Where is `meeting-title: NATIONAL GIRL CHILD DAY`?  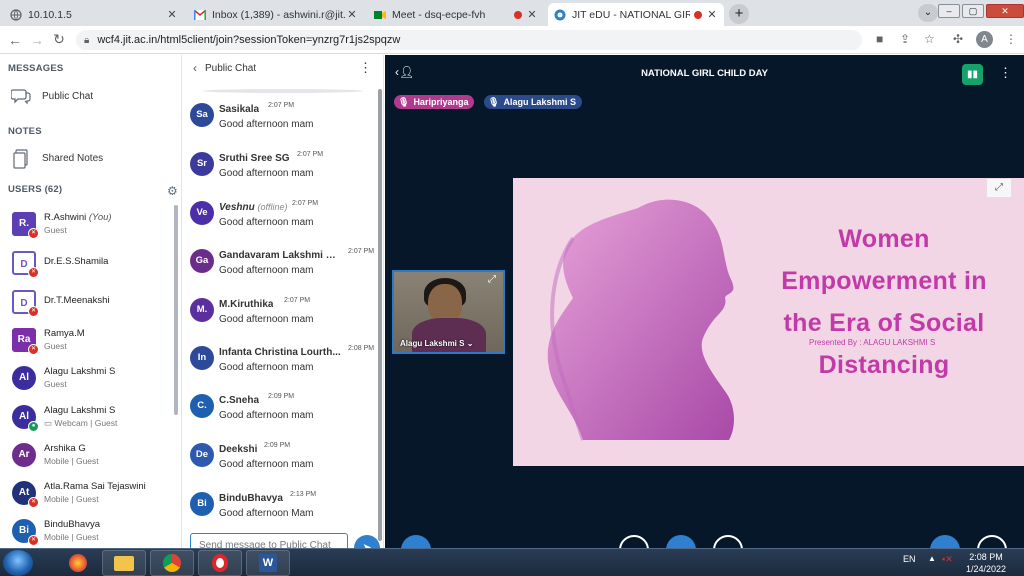 meeting-title: NATIONAL GIRL CHILD DAY is located at coordinates (704, 73).